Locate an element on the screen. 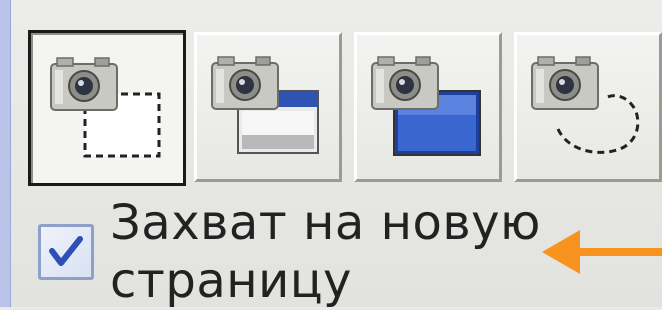 Image resolution: width=662 pixels, height=310 pixels. capture-region-button is located at coordinates (107, 108).